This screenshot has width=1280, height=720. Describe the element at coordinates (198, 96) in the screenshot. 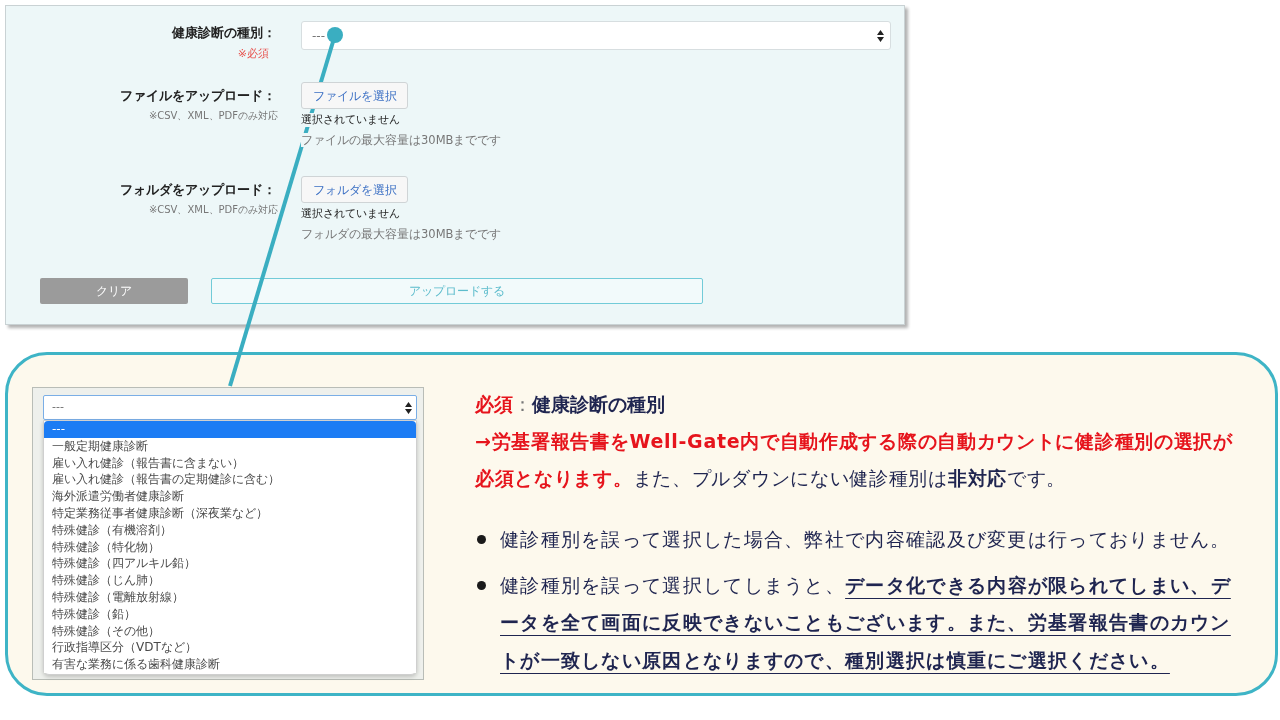

I see `field-label: ファイルをアップロード：` at that location.